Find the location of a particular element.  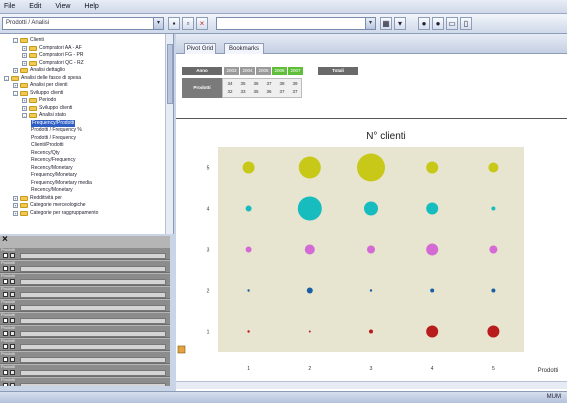

tree-item: Recency/Monetary is located at coordinates (36, 168).